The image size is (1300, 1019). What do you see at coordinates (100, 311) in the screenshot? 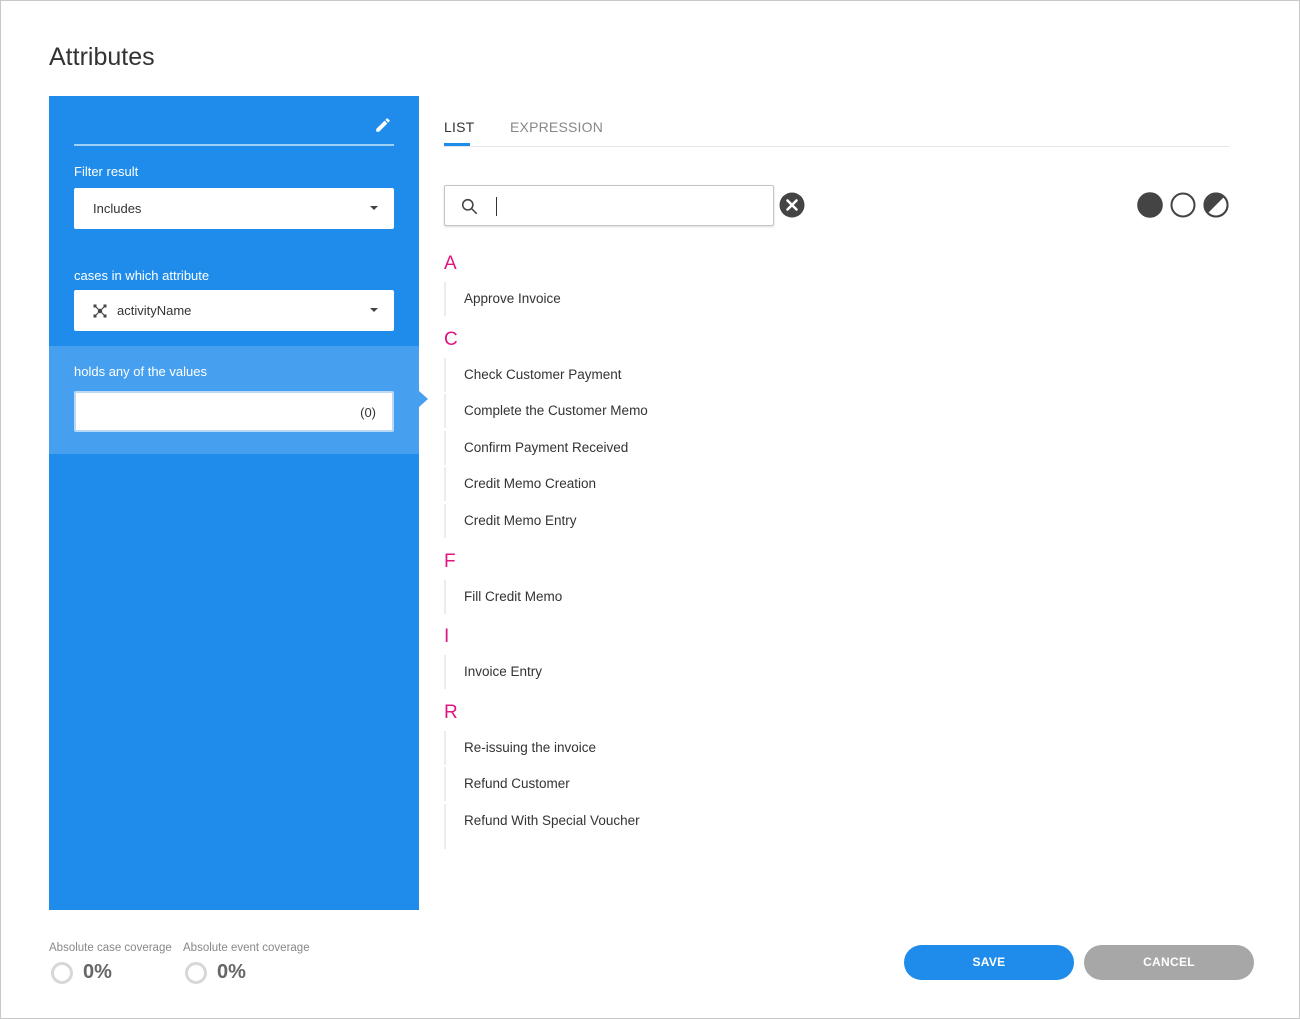
I see `attribute-icon` at bounding box center [100, 311].